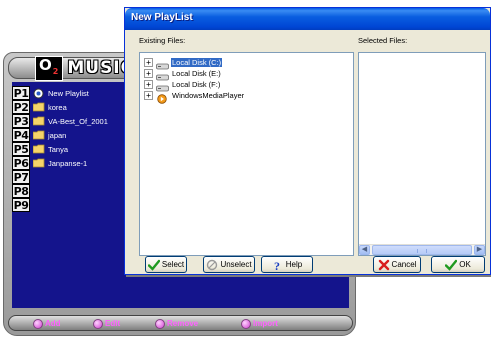  Describe the element at coordinates (364, 250) in the screenshot. I see `scroll-left-icon: ◀` at that location.